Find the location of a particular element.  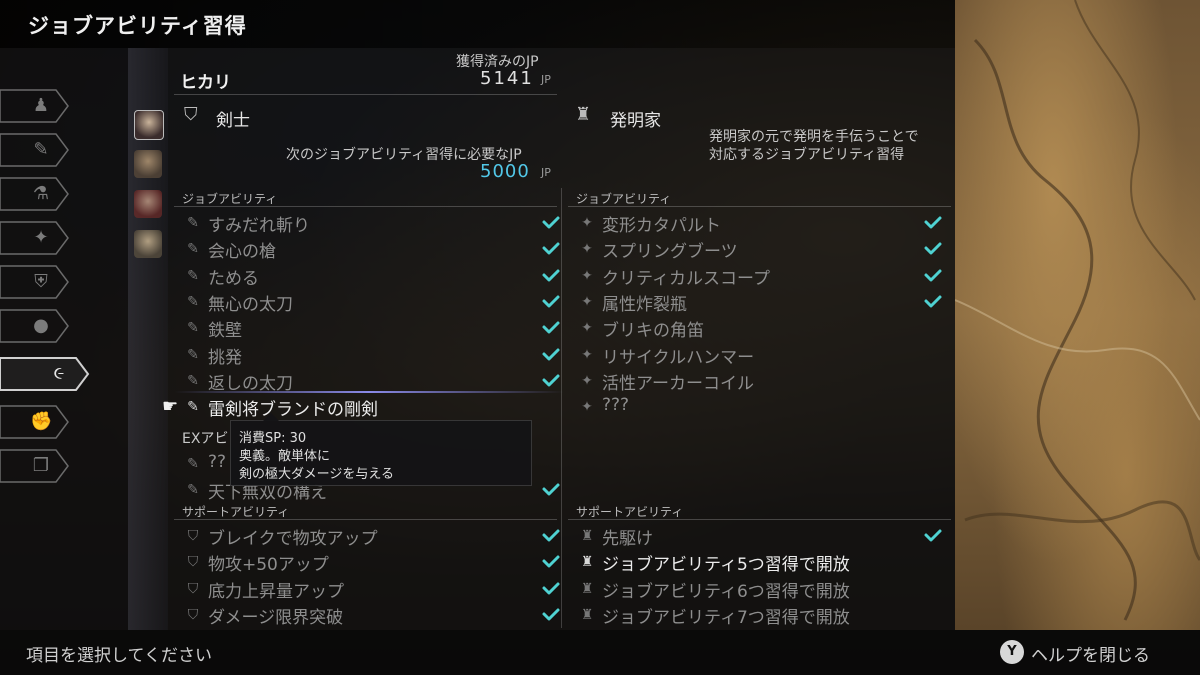

ability-row: ⛉ ダメージ限界突破 is located at coordinates (374, 615).